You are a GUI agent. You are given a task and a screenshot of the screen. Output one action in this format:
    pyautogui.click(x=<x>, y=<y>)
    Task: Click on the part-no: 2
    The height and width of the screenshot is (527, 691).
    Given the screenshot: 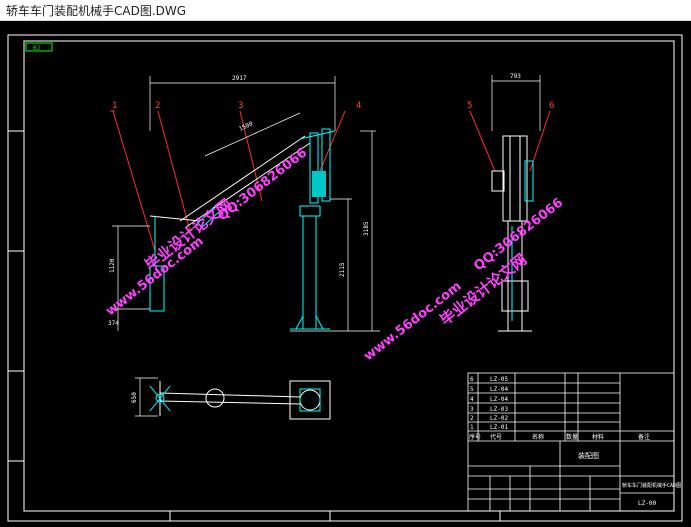 What is the action you would take?
    pyautogui.click(x=472, y=418)
    